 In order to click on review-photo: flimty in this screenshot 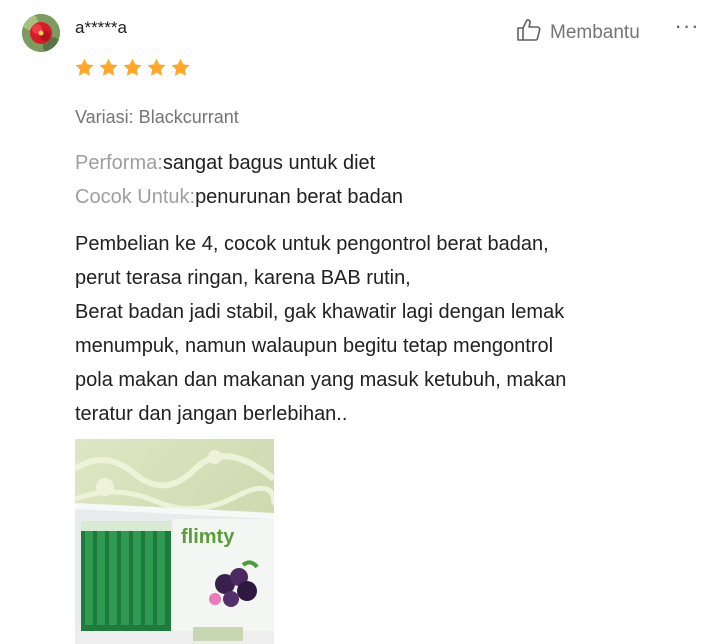, I will do `click(174, 541)`.